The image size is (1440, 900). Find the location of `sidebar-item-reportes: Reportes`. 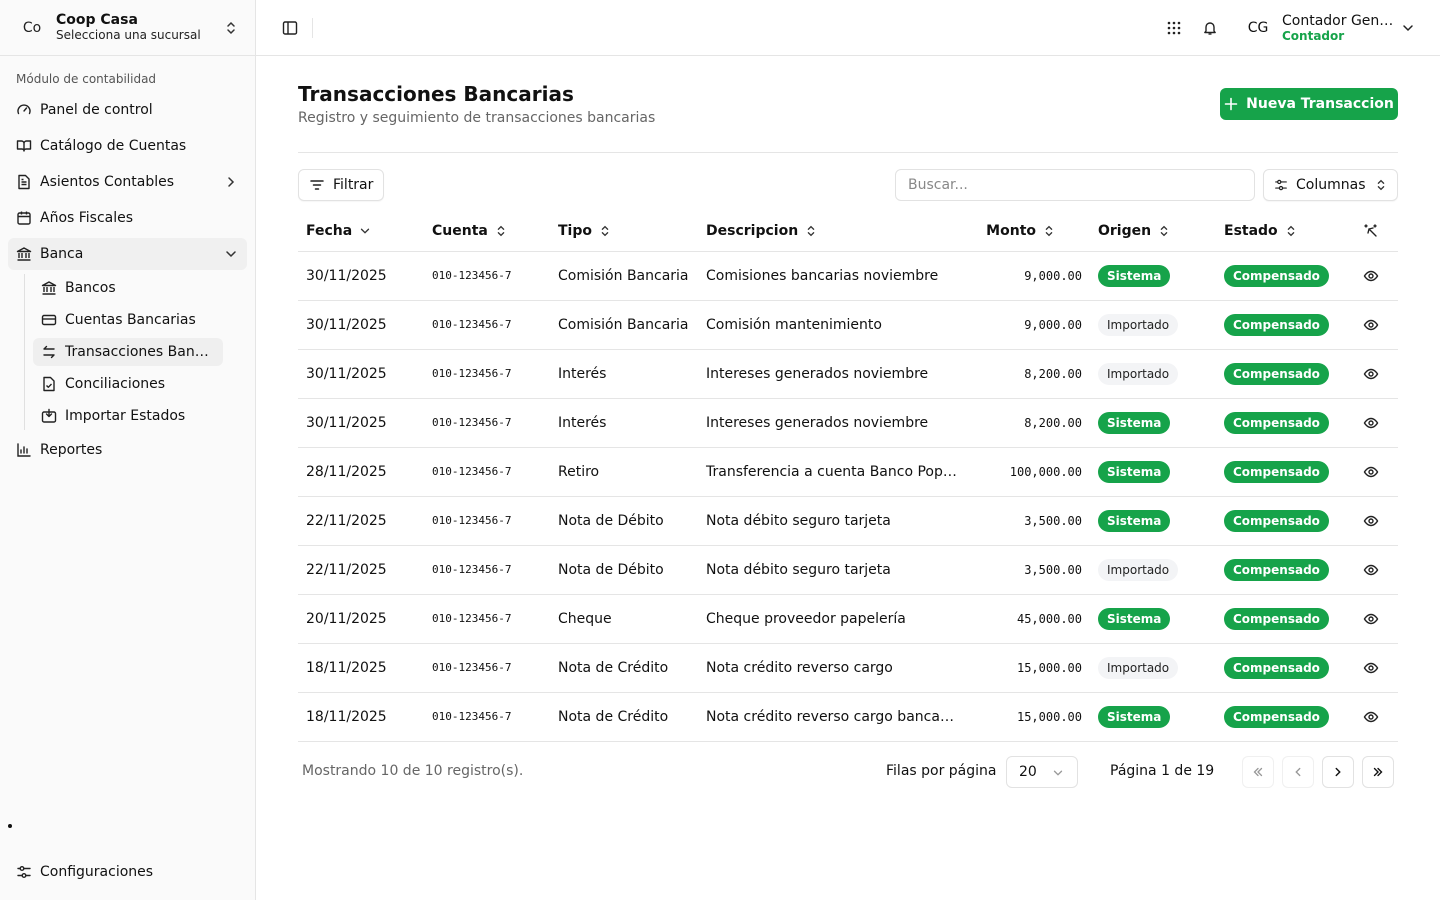

sidebar-item-reportes: Reportes is located at coordinates (127, 450).